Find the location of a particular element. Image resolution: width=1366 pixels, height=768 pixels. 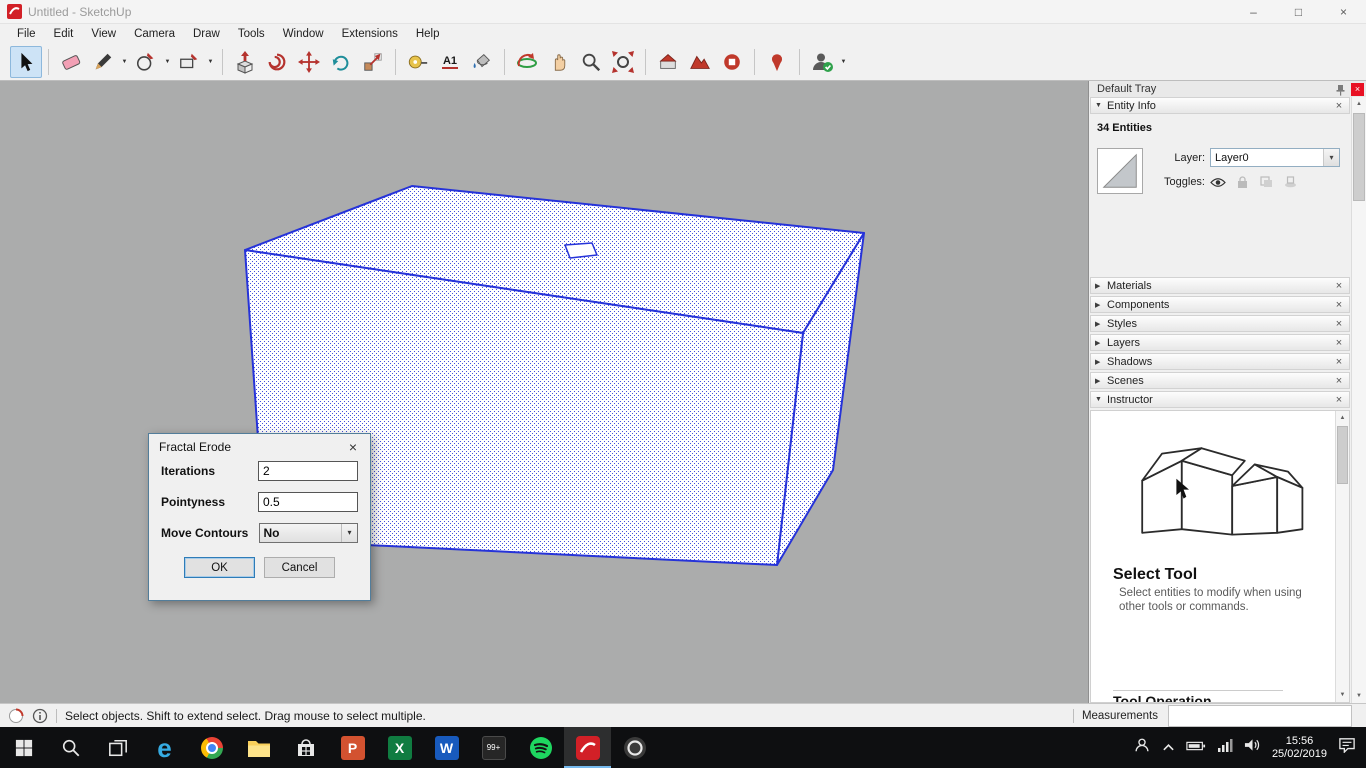

account-tool-button is located at coordinates (822, 62).